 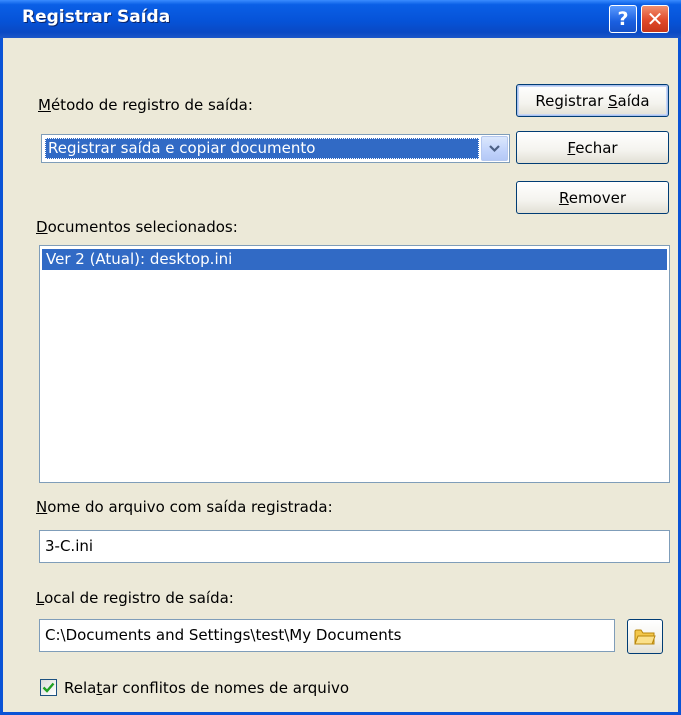 I want to click on register-checkout-label: Registrar Saída, so click(x=592, y=100).